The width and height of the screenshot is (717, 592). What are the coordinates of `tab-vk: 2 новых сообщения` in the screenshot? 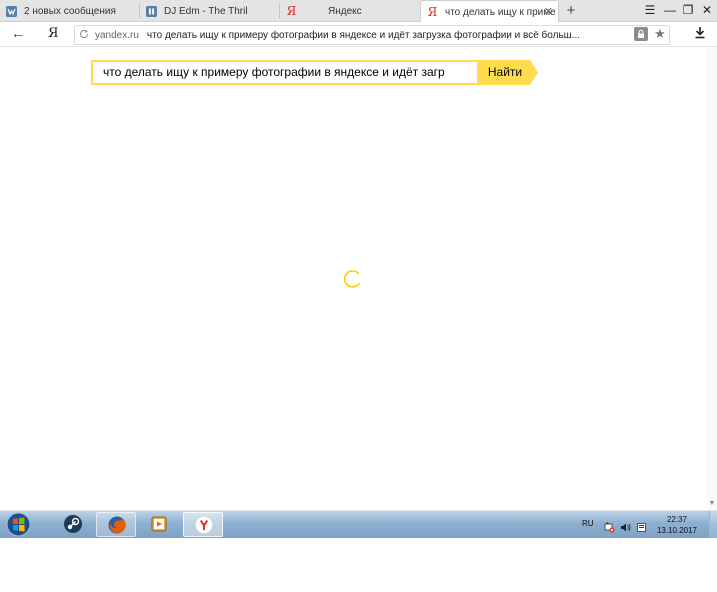 It's located at (70, 11).